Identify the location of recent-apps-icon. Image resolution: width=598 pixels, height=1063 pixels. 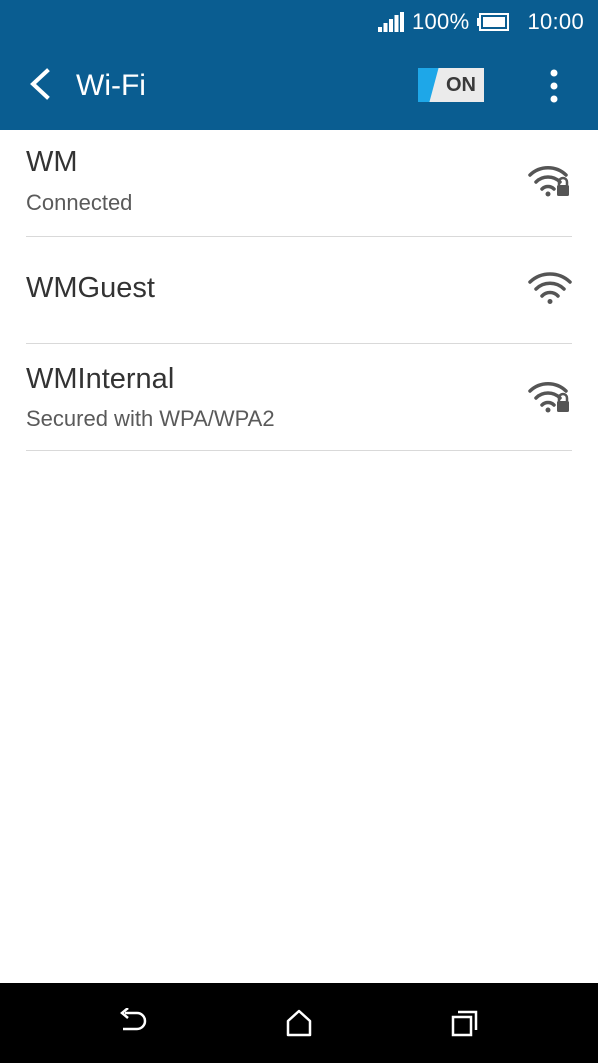
(464, 1023).